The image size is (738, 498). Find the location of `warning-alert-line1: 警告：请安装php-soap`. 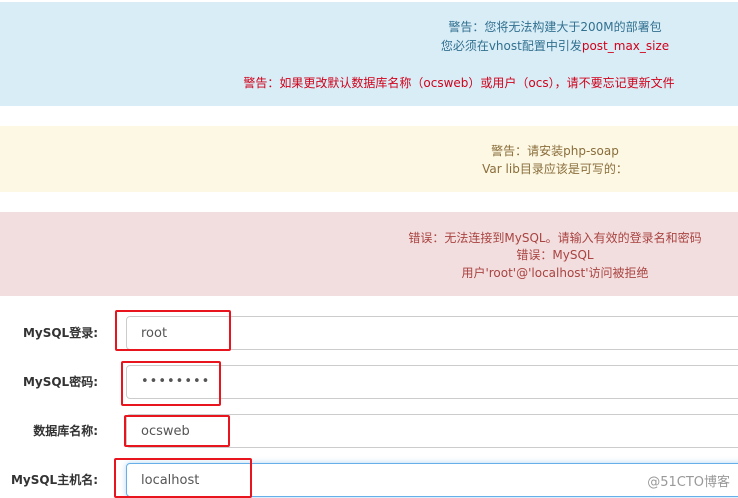

warning-alert-line1: 警告：请安装php-soap is located at coordinates (555, 151).